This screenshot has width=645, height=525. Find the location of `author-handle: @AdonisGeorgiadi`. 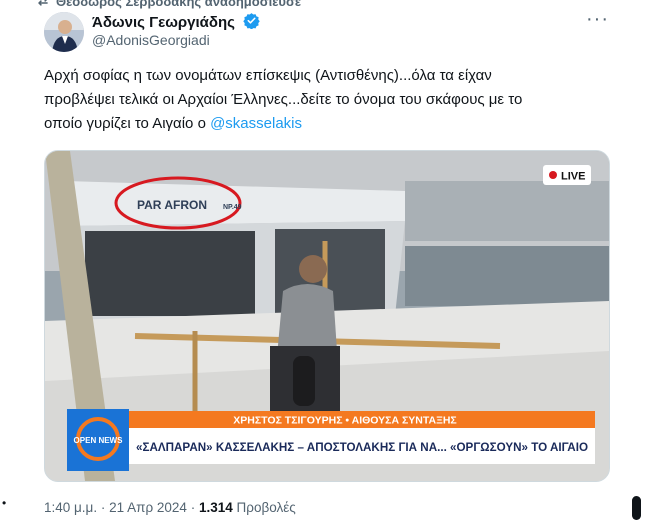

author-handle: @AdonisGeorgiadi is located at coordinates (151, 40).